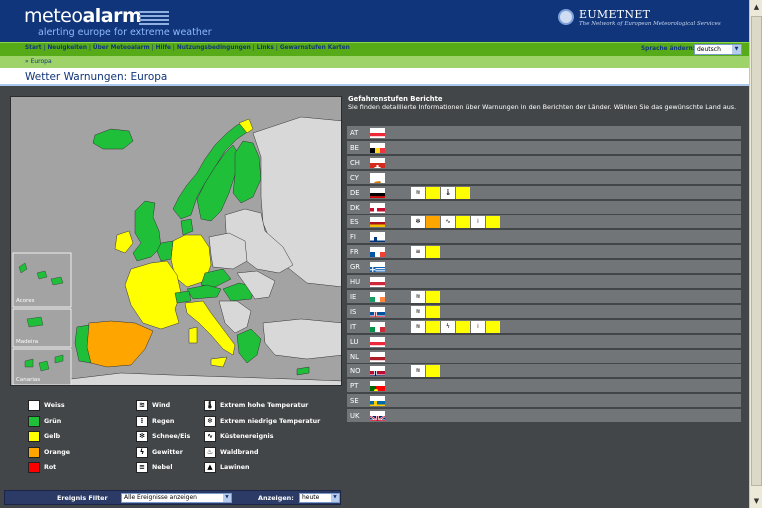 The width and height of the screenshot is (762, 508). I want to click on country-row-be: BE, so click(544, 147).